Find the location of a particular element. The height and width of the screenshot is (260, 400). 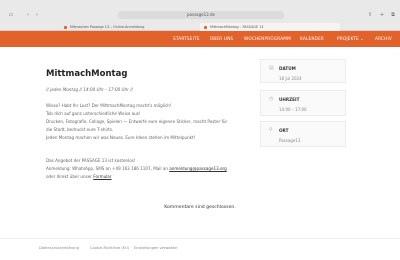

url-text: passage13.de is located at coordinates (201, 14).